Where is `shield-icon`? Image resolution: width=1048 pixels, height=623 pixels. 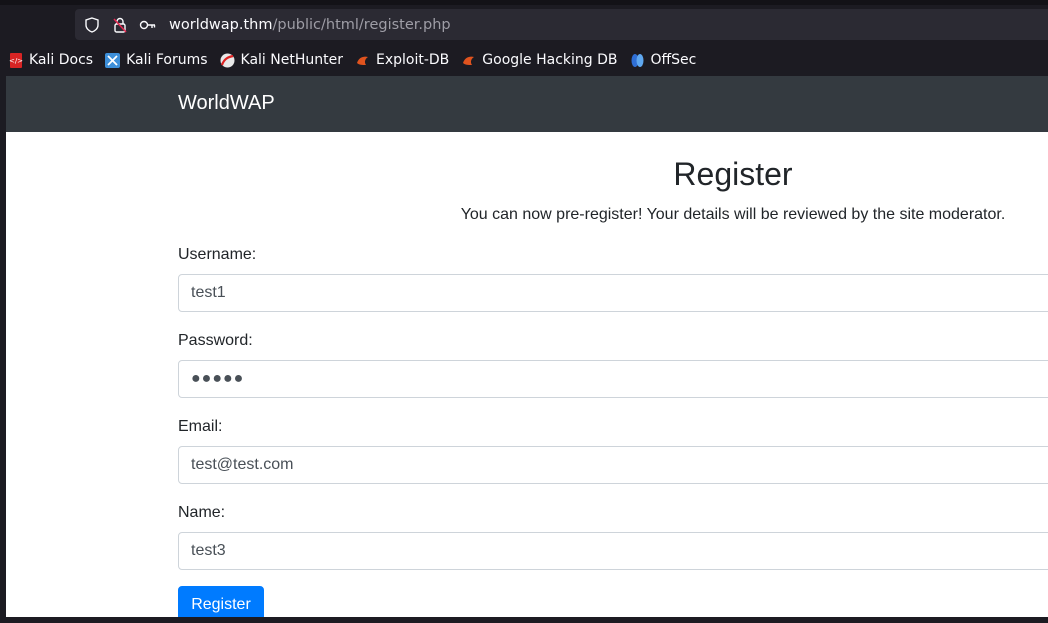
shield-icon is located at coordinates (92, 25).